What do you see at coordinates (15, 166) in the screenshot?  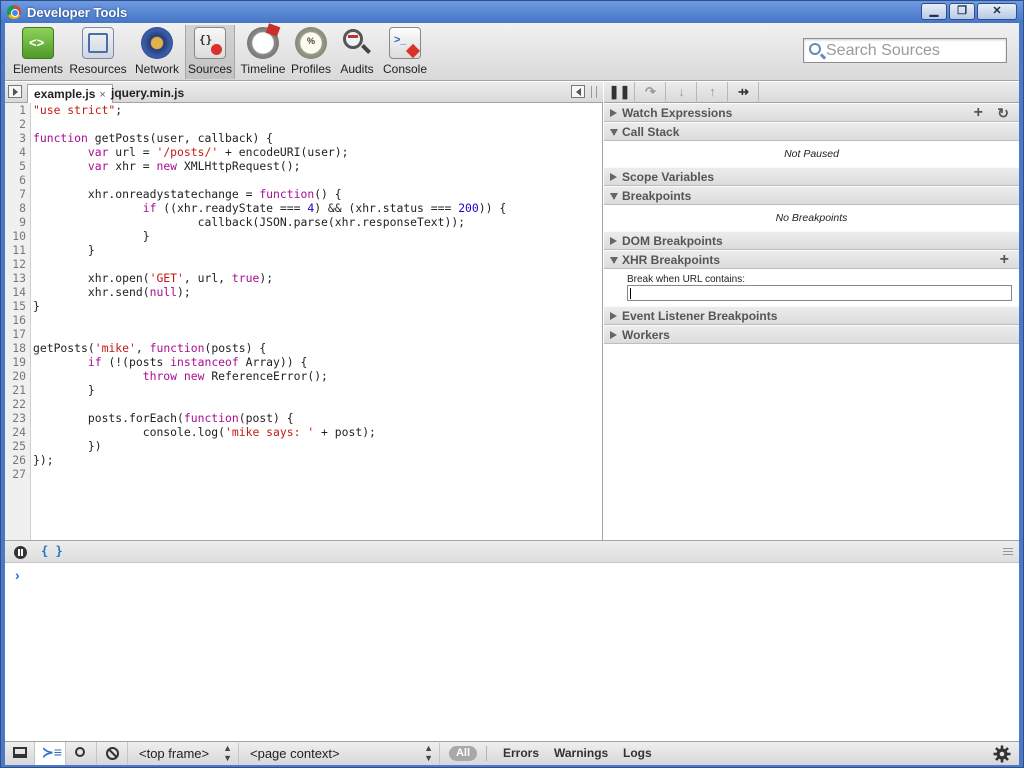 I see `line-number: 5` at bounding box center [15, 166].